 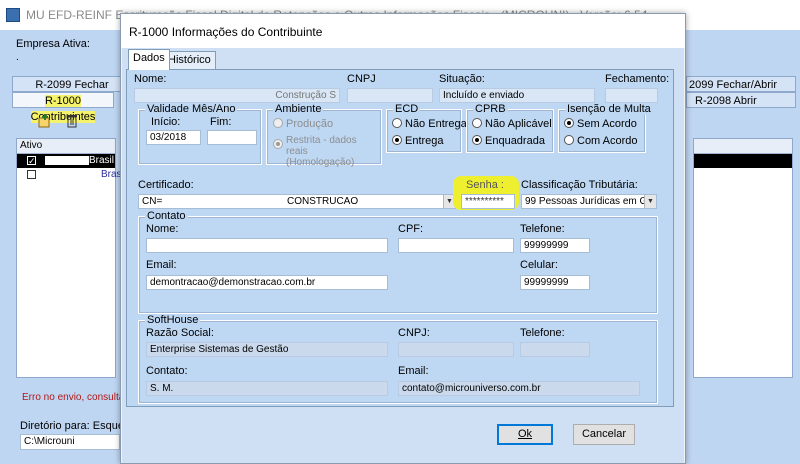 What do you see at coordinates (456, 349) in the screenshot?
I see `softhouse-cnpj-field` at bounding box center [456, 349].